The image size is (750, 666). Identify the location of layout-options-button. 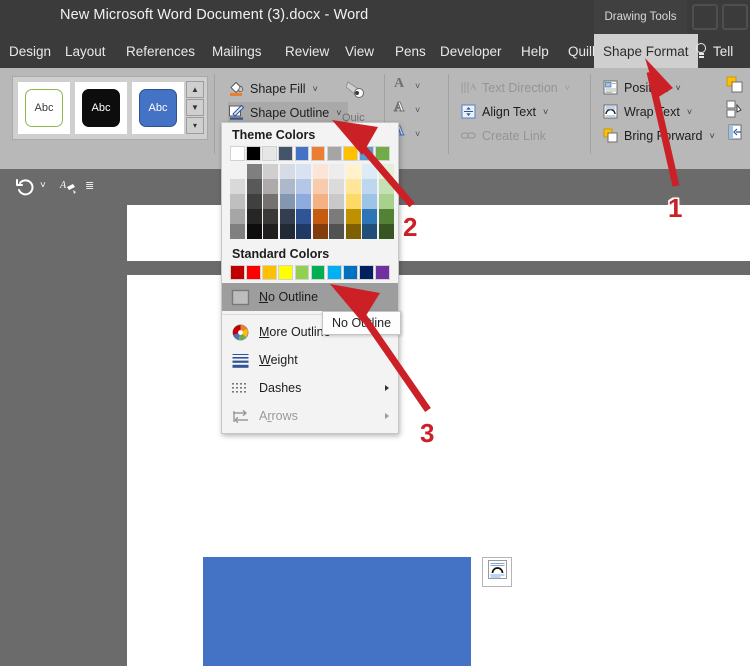
(497, 572).